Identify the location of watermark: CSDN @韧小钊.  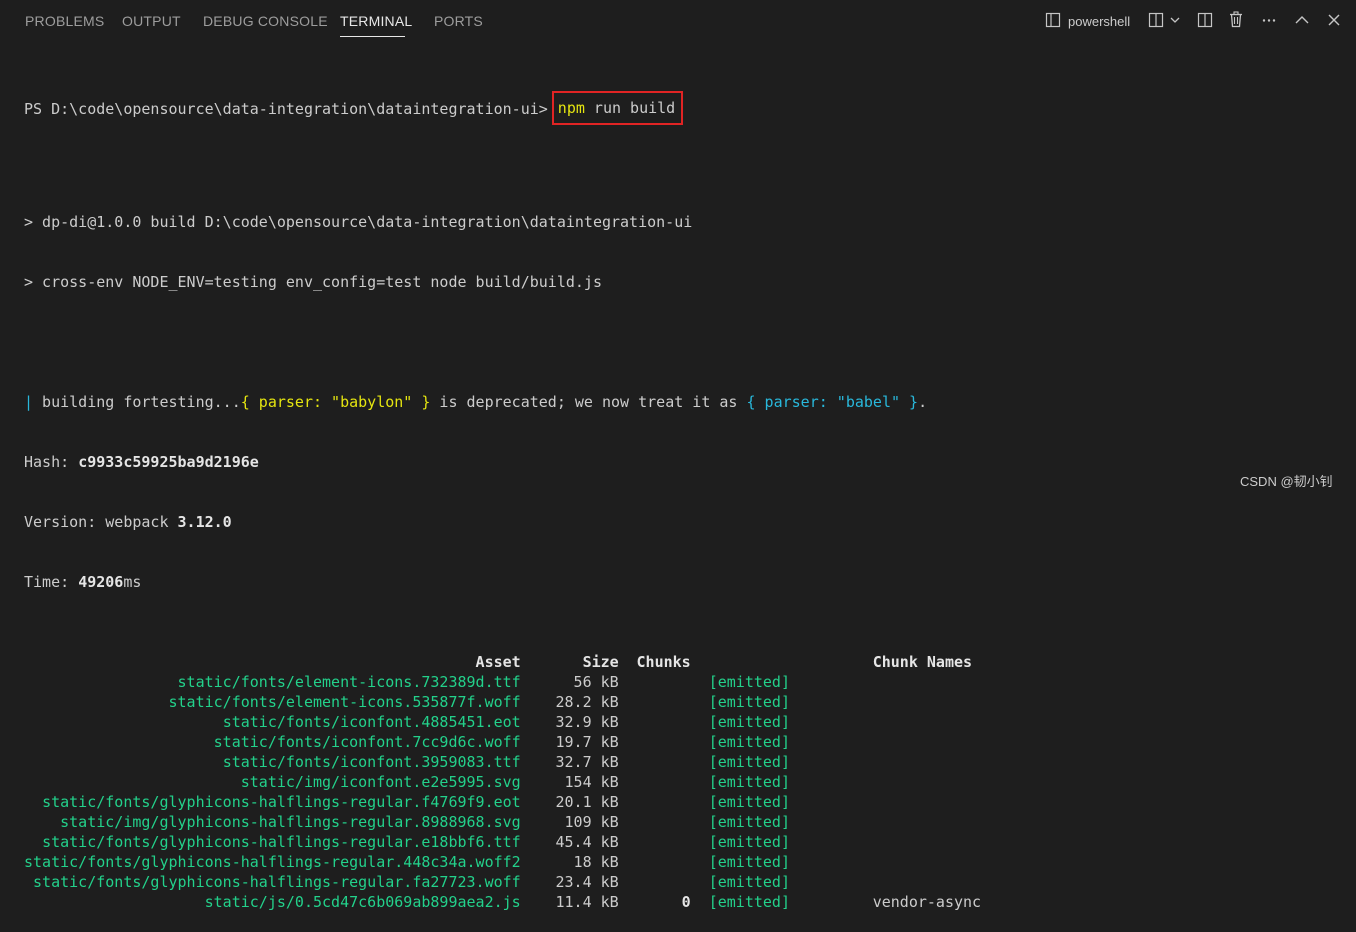
(1286, 481).